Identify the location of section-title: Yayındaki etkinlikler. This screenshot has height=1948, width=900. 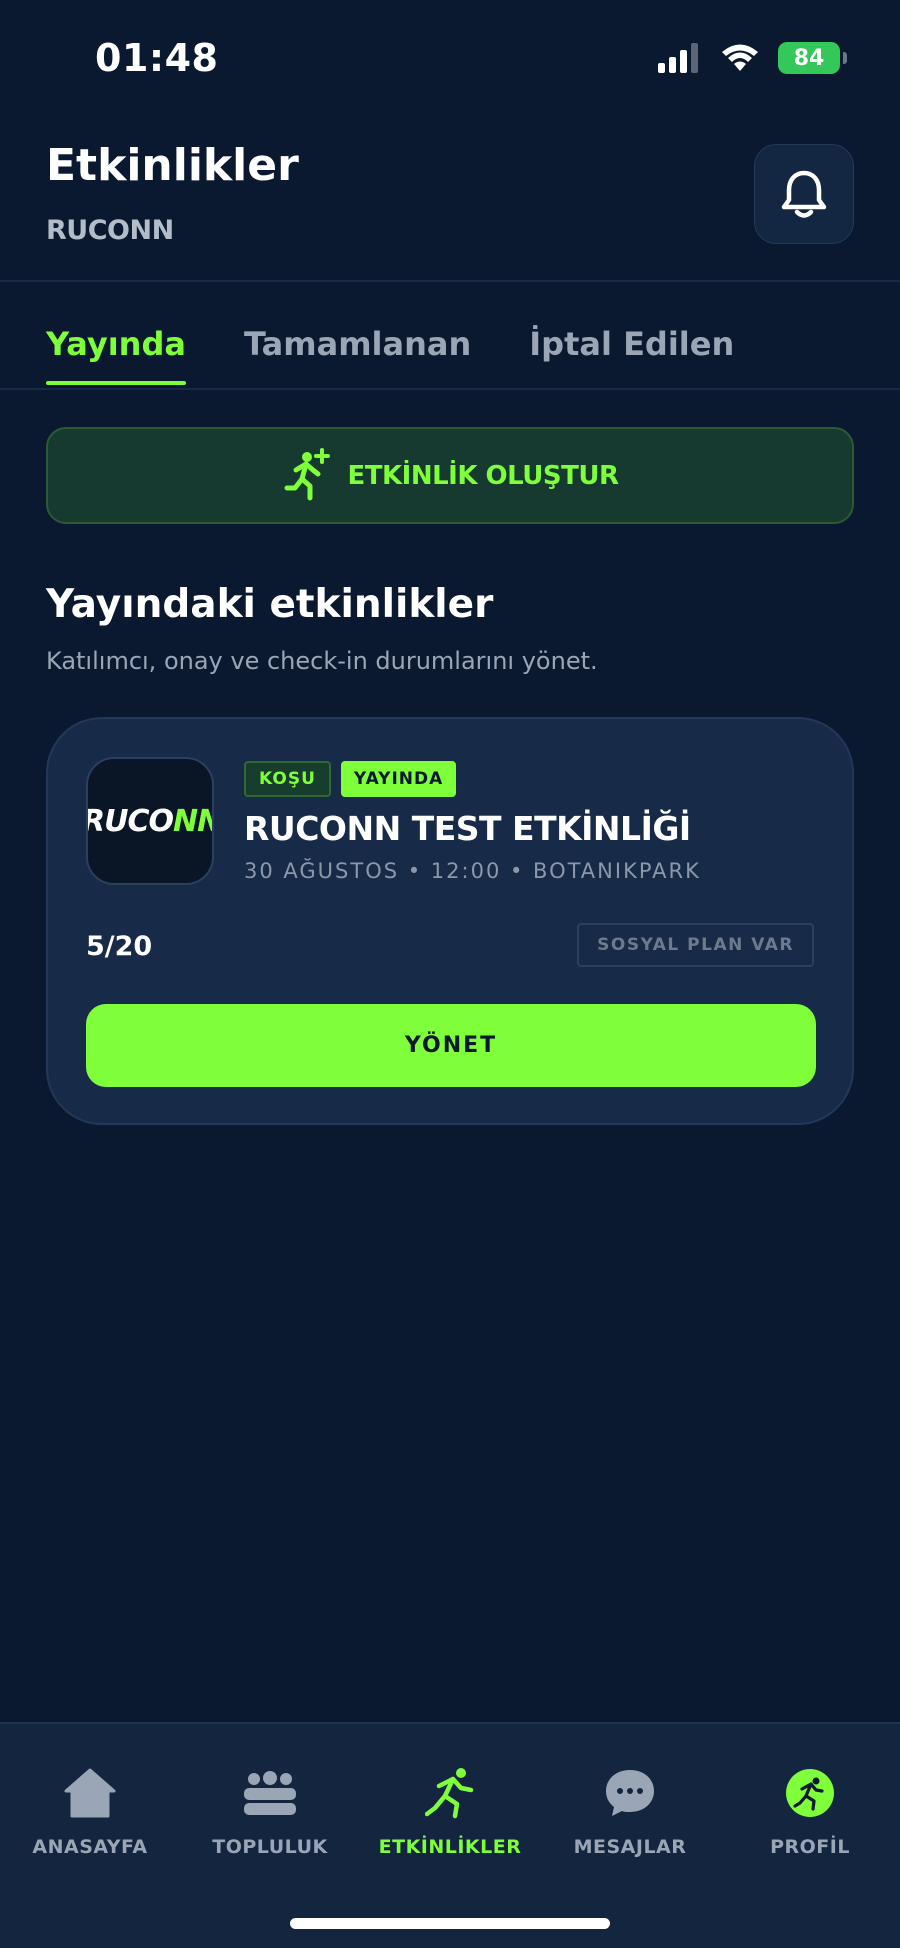
(270, 604).